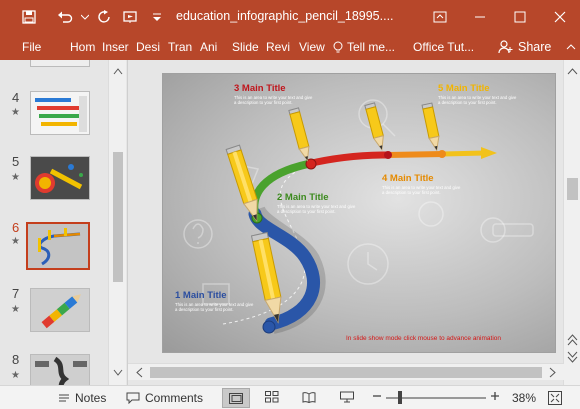  I want to click on fit-slide-button, so click(555, 398).